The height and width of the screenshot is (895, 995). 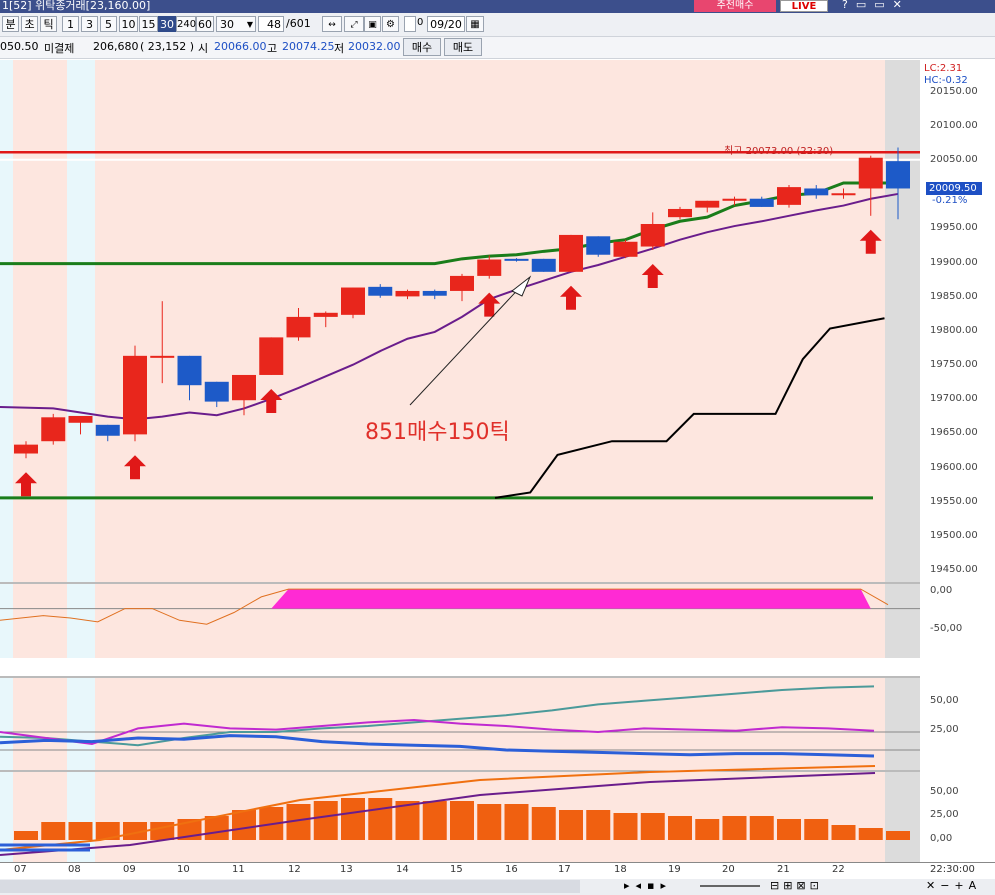 What do you see at coordinates (804, 6) in the screenshot?
I see `live-button: LIVE` at bounding box center [804, 6].